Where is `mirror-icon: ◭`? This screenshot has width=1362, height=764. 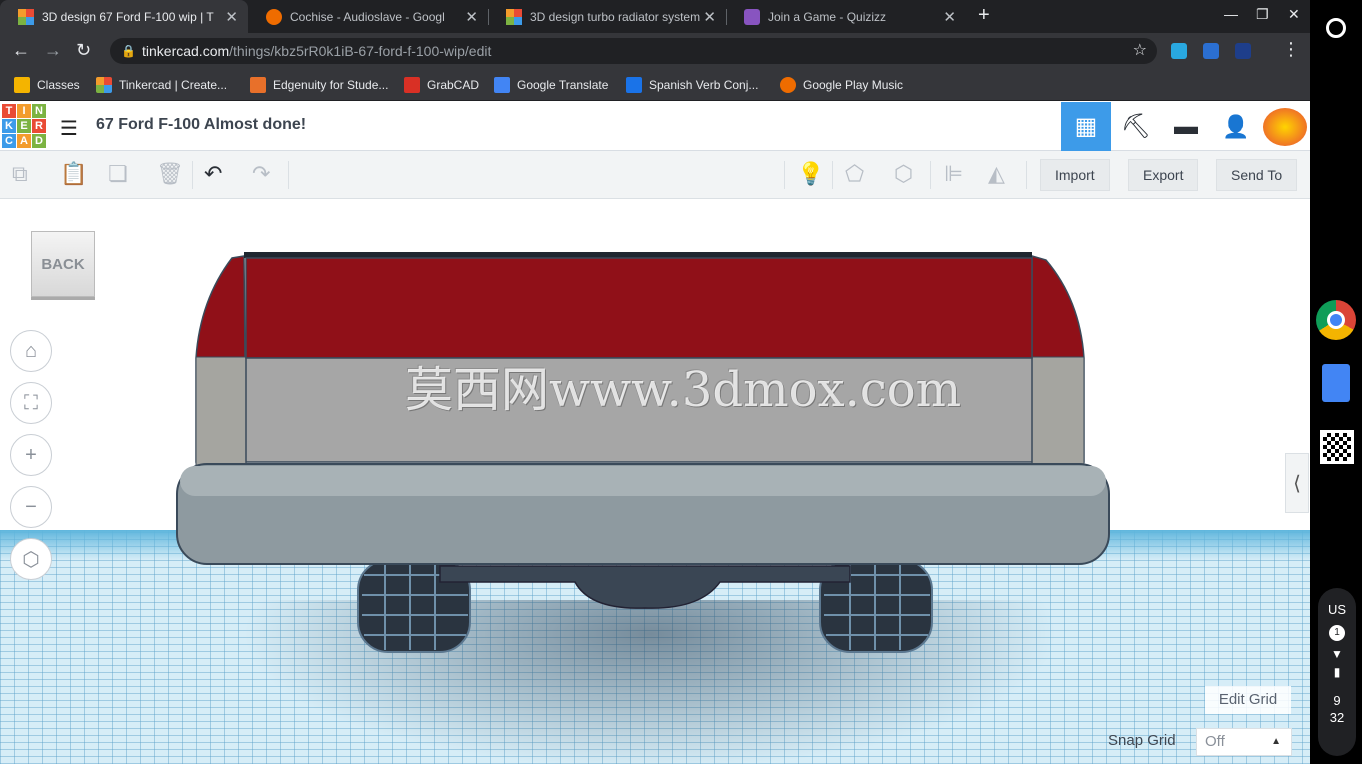
mirror-icon: ◭ is located at coordinates (996, 174).